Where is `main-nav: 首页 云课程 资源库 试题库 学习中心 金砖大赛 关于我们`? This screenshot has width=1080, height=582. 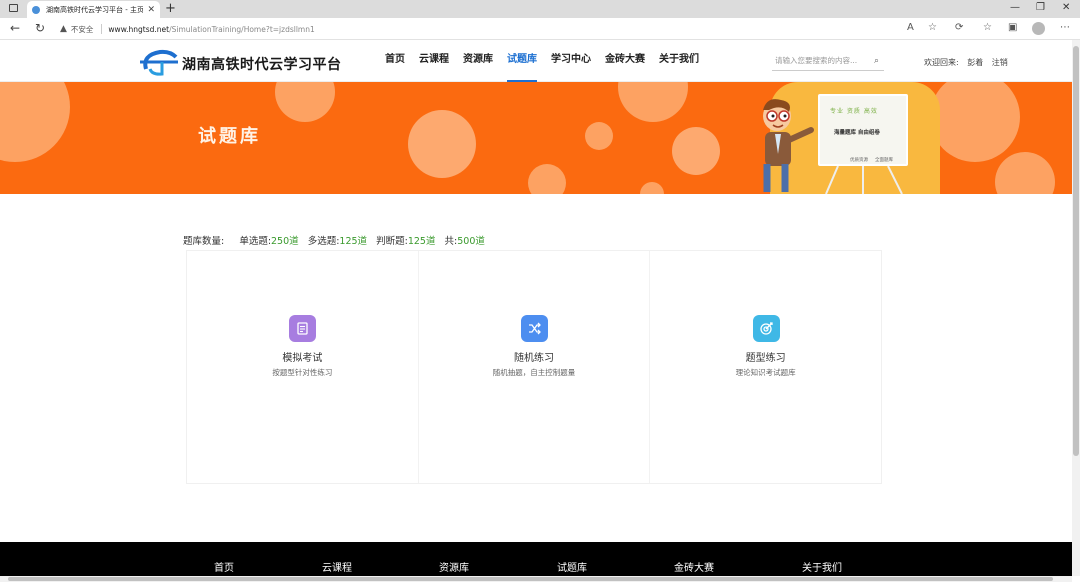 main-nav: 首页 云课程 资源库 试题库 学习中心 金砖大赛 关于我们 is located at coordinates (542, 61).